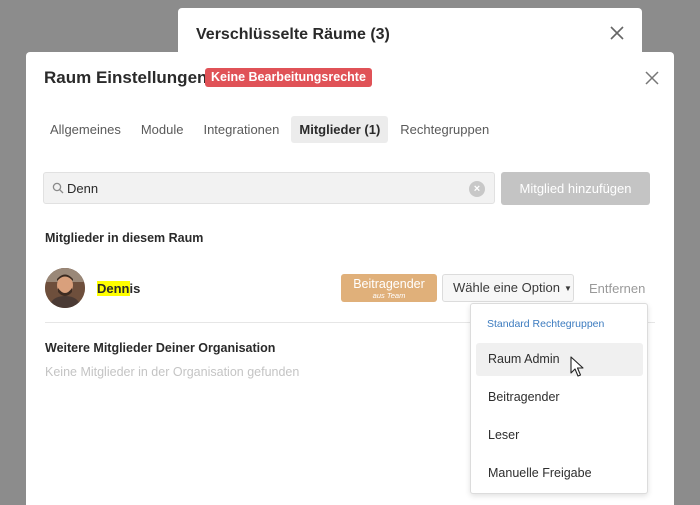 The height and width of the screenshot is (505, 700). What do you see at coordinates (58, 188) in the screenshot?
I see `search-icon` at bounding box center [58, 188].